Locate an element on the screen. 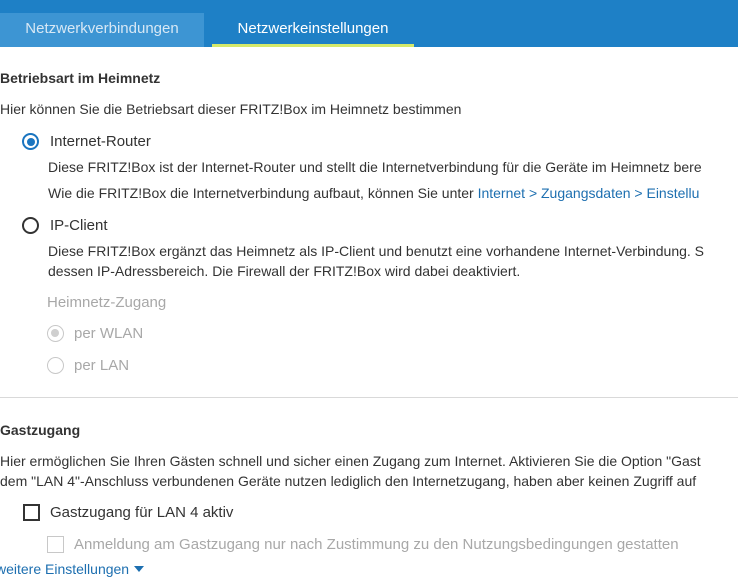 This screenshot has height=577, width=738. tab-netzwerkeinstellungen: Netzwerkeinstellungen is located at coordinates (313, 30).